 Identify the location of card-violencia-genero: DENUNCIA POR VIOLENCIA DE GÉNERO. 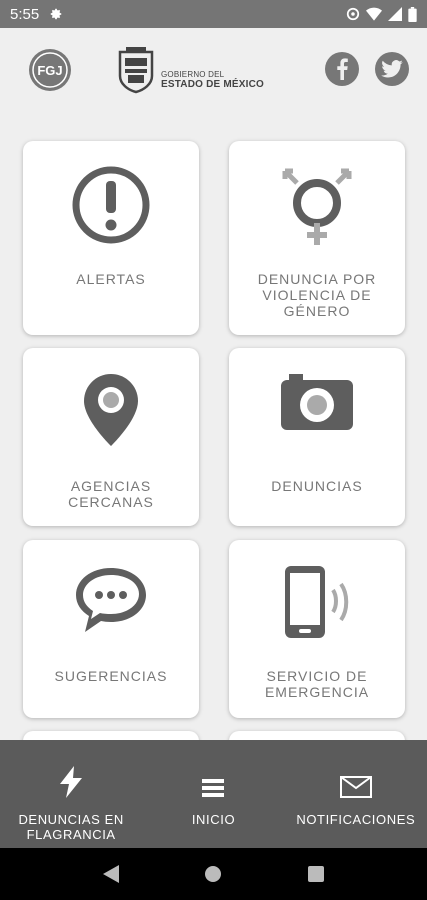
(317, 238).